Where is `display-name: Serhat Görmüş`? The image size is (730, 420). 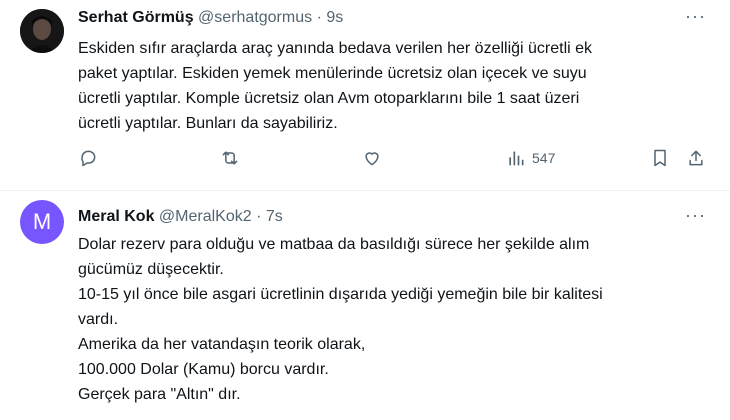 display-name: Serhat Görmüş is located at coordinates (136, 17).